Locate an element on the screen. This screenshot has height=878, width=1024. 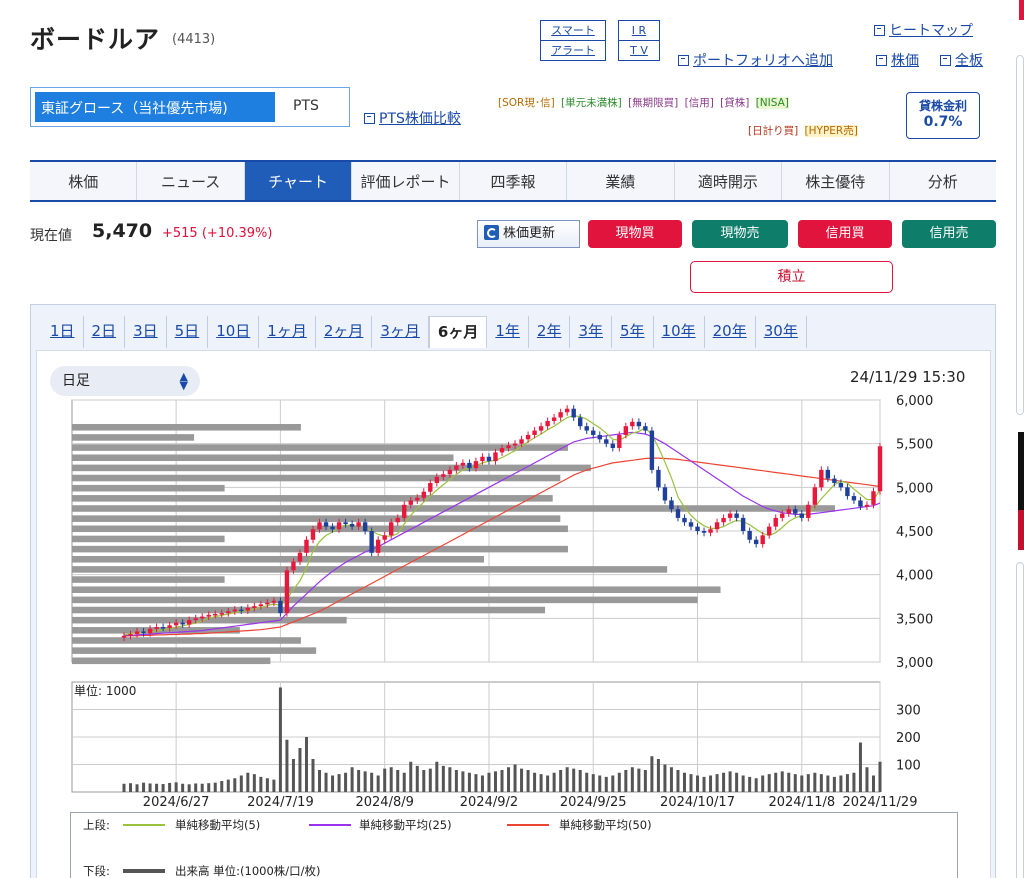
legend-sma25: 単純移動平均(25) is located at coordinates (405, 825).